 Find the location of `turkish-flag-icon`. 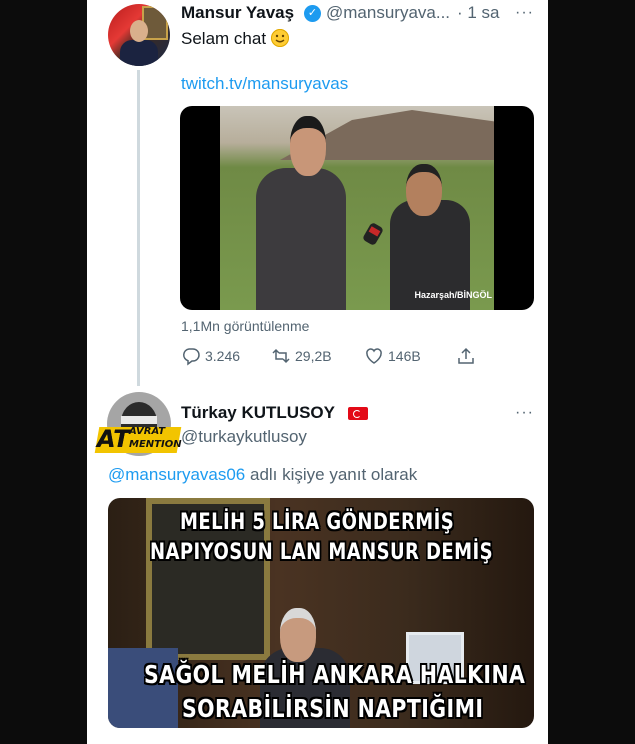

turkish-flag-icon is located at coordinates (358, 413).